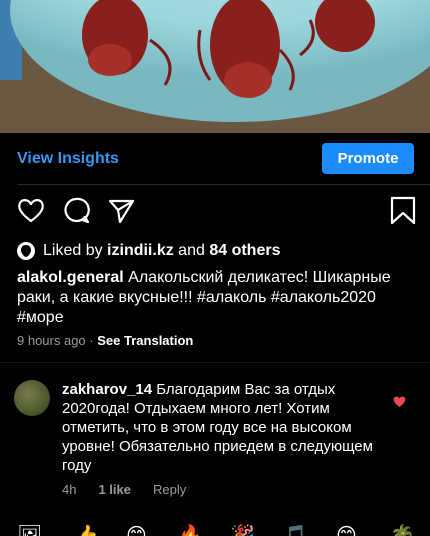 This screenshot has height=536, width=430. What do you see at coordinates (403, 210) in the screenshot?
I see `bookmark-icon` at bounding box center [403, 210].